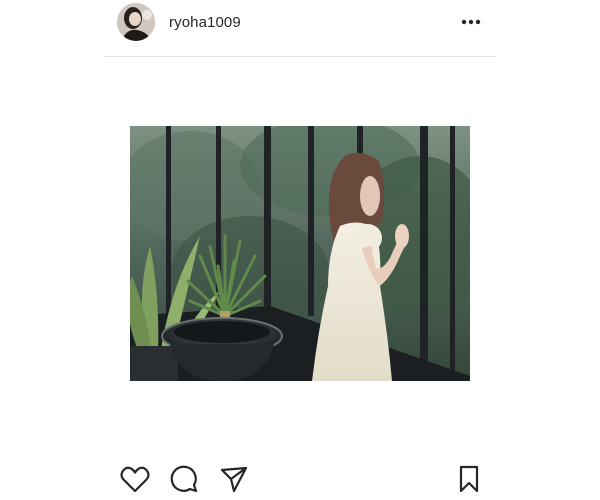 The image size is (600, 500). I want to click on username: ryoha1009, so click(205, 22).